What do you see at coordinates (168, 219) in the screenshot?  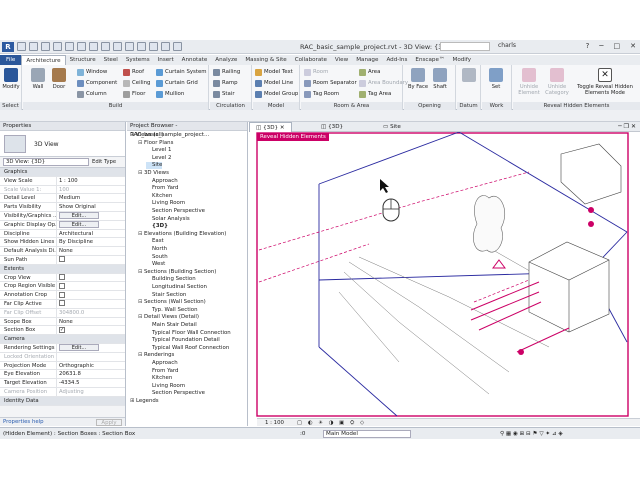 I see `browser-node: Solar Analysis` at bounding box center [168, 219].